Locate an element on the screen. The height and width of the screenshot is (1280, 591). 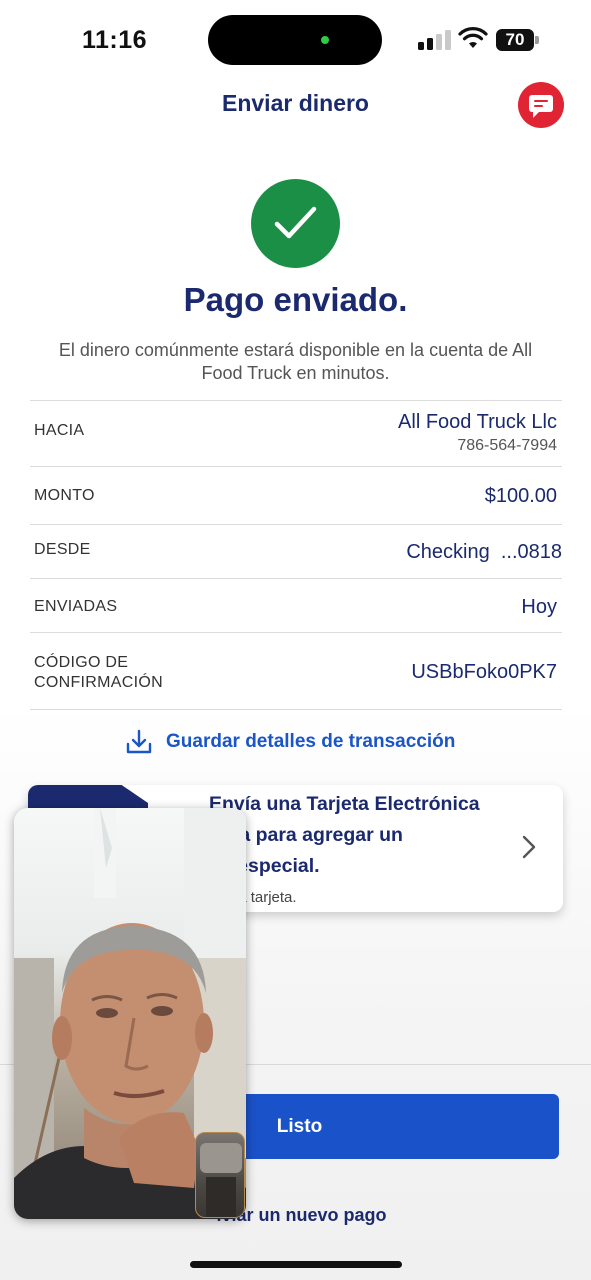
success-title: Pago enviado. is located at coordinates (295, 299).